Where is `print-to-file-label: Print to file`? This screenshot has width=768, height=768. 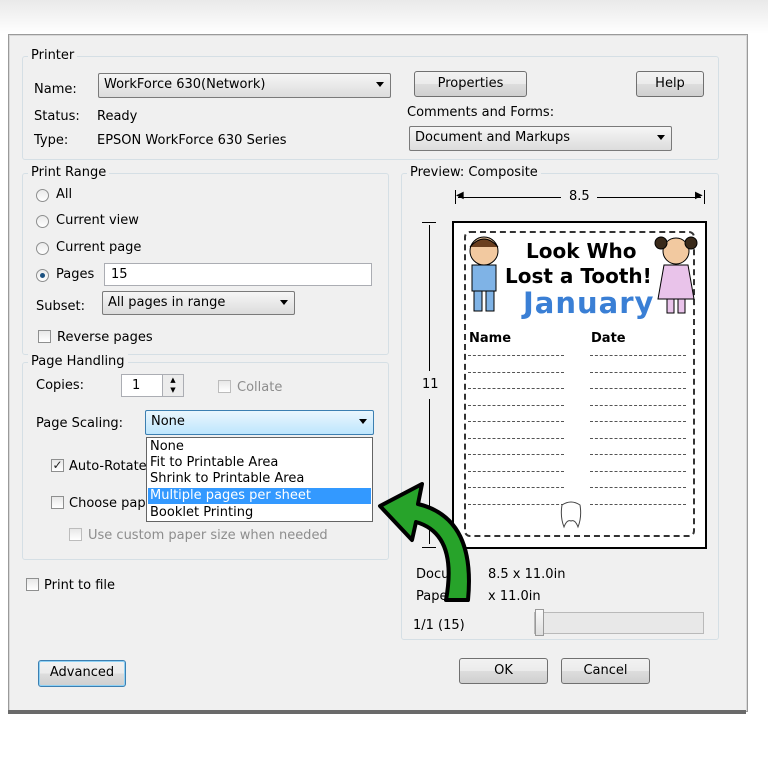
print-to-file-label: Print to file is located at coordinates (79, 585).